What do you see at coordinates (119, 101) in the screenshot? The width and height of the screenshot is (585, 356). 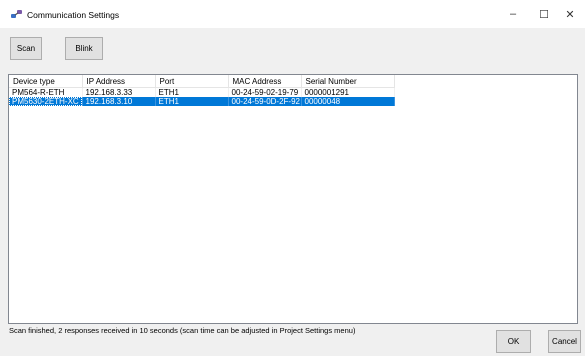 I see `cell-ip-address: 192.168.3.10` at bounding box center [119, 101].